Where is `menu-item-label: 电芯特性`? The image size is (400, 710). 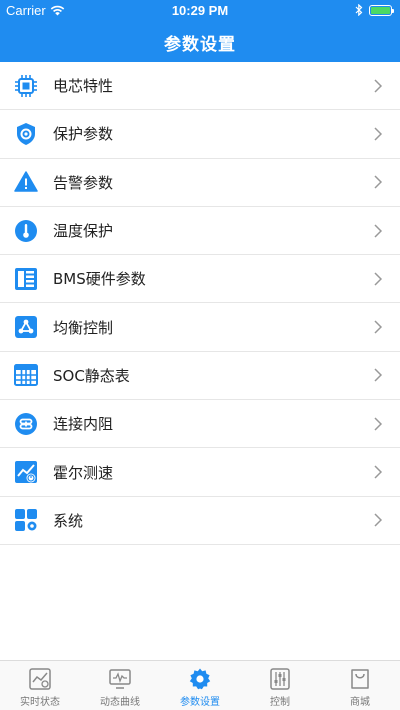 menu-item-label: 电芯特性 is located at coordinates (83, 86).